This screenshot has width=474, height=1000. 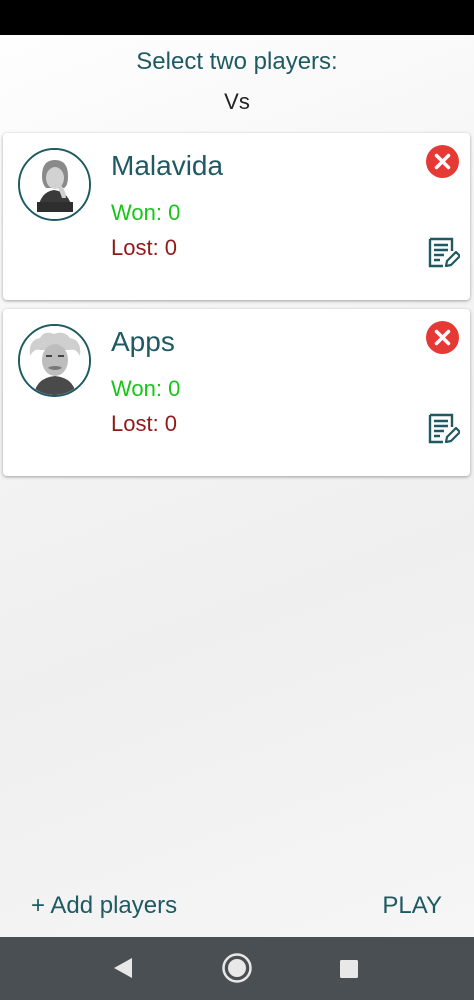 I want to click on recents-button, so click(x=349, y=971).